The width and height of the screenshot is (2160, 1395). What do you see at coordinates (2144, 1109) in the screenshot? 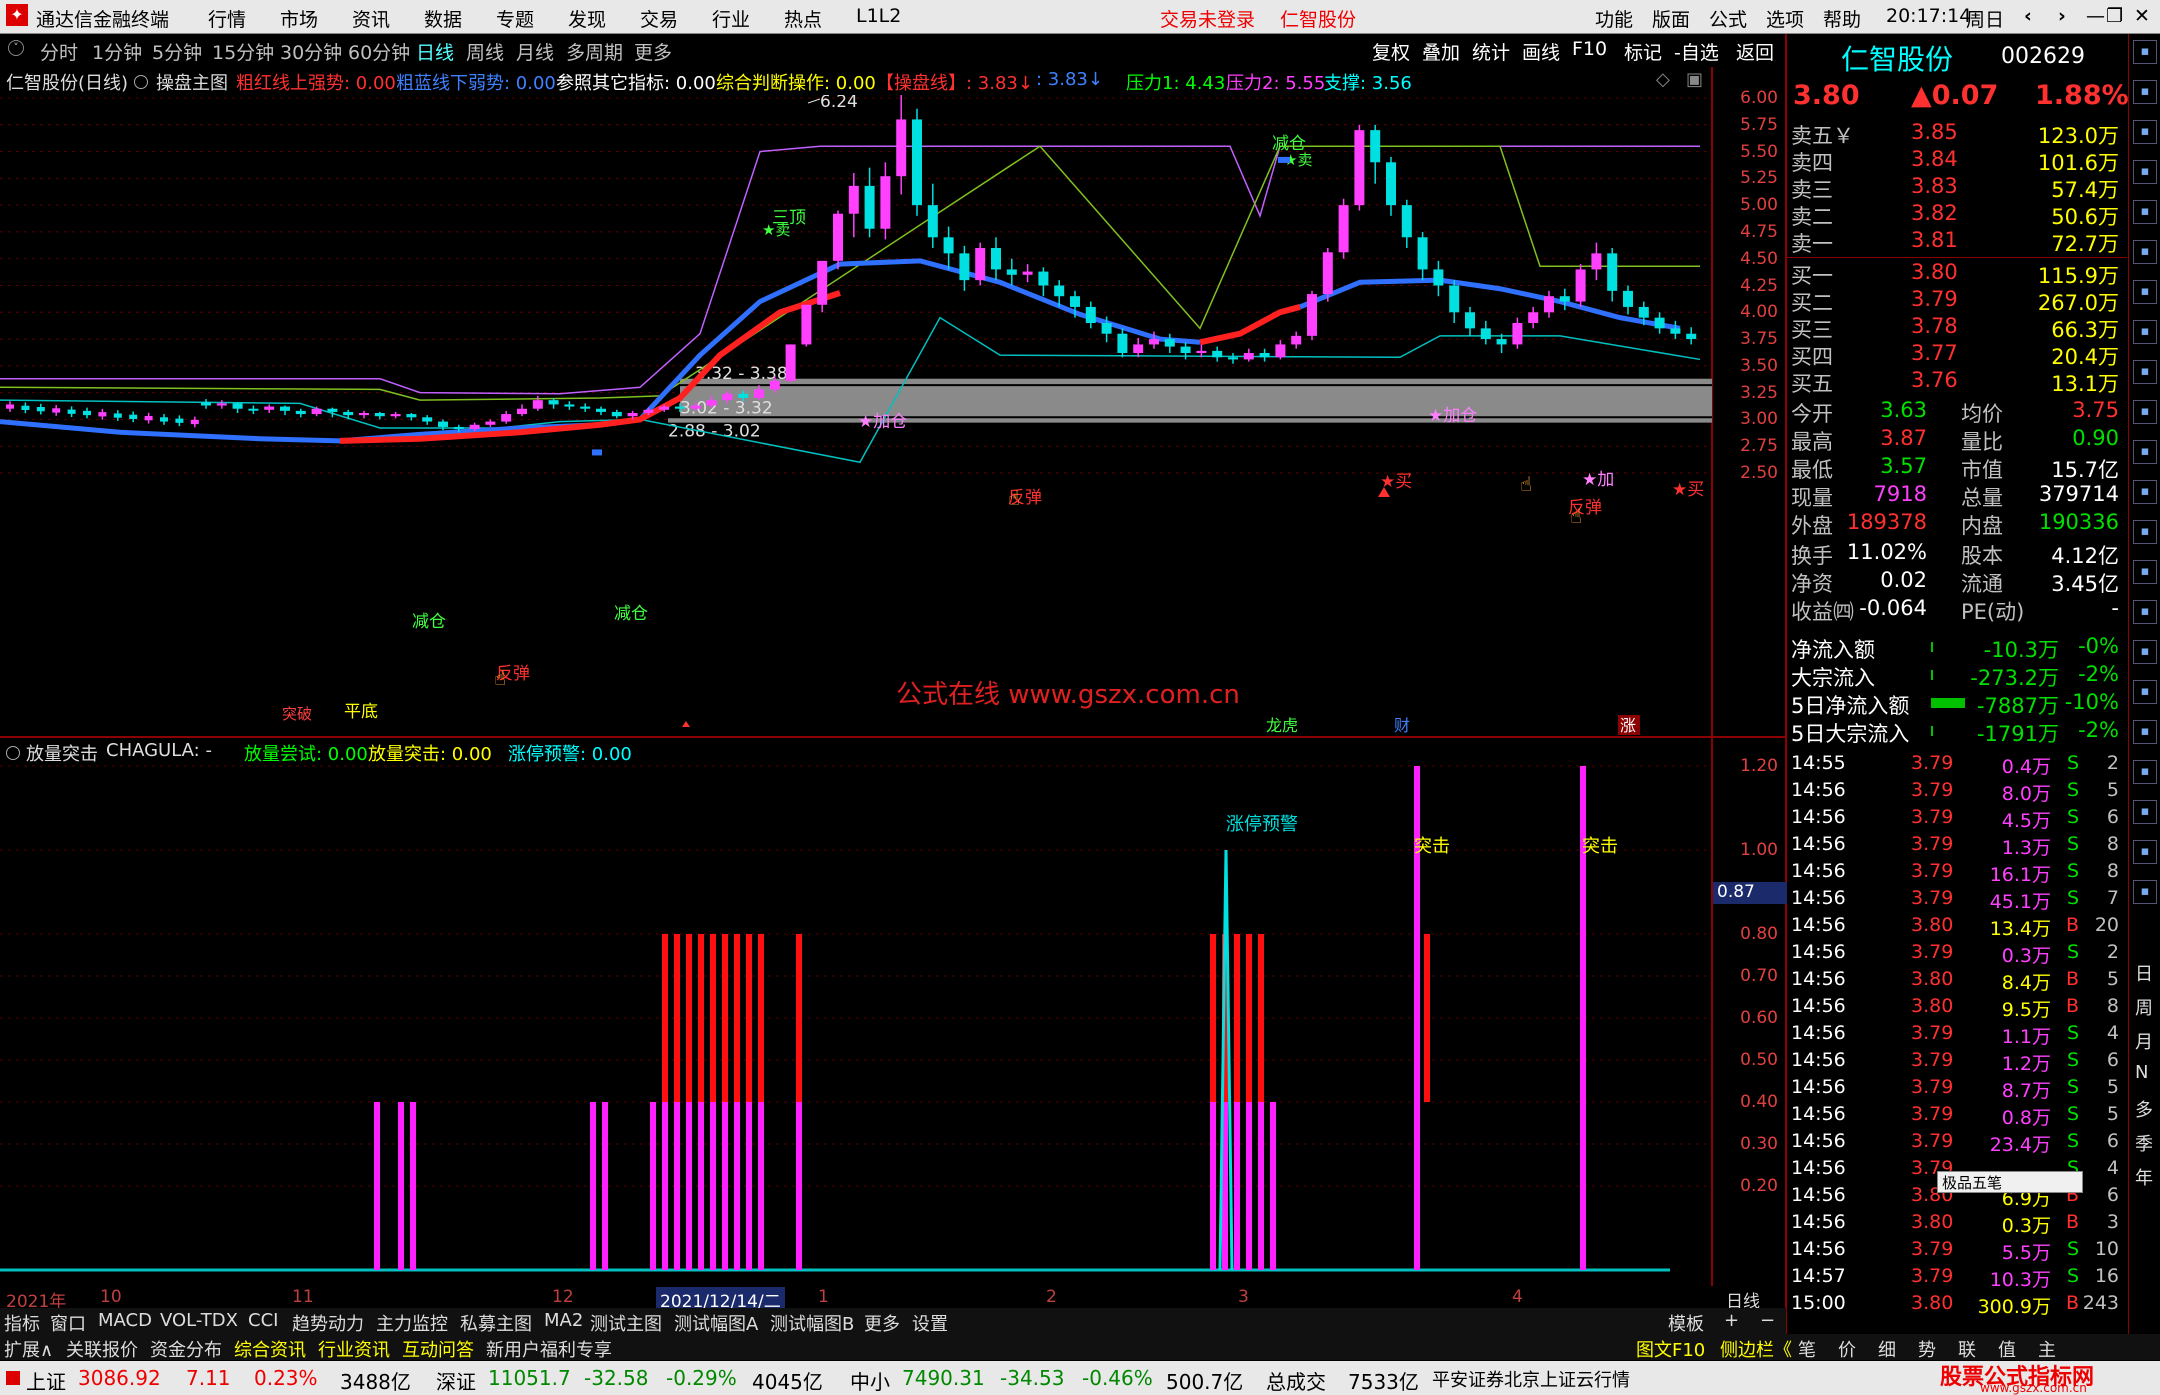
I see `cycle-button: 多` at bounding box center [2144, 1109].